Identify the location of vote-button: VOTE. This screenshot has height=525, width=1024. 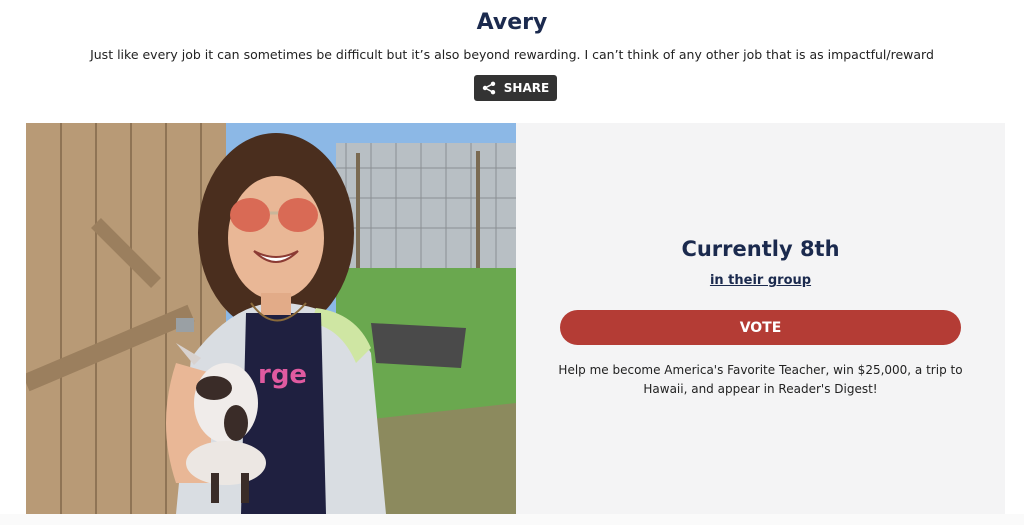
(760, 327).